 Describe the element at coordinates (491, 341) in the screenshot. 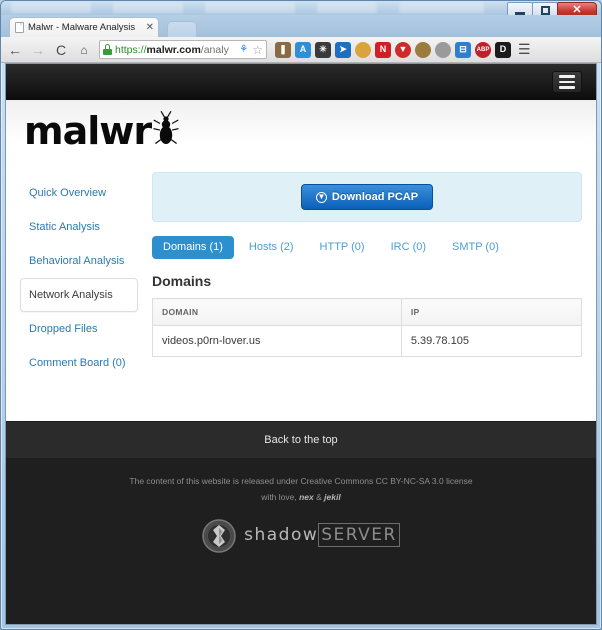

I see `cell-ip: 5.39.78.105` at that location.